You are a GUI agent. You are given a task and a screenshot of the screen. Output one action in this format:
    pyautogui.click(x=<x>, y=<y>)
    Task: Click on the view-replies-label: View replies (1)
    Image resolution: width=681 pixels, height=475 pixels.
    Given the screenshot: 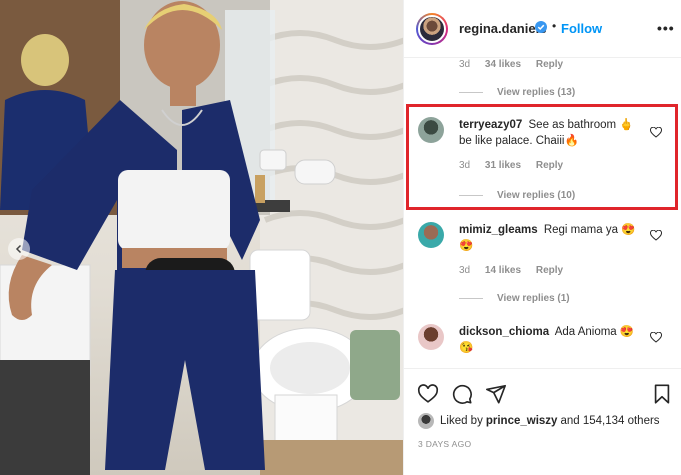 What is the action you would take?
    pyautogui.click(x=533, y=298)
    